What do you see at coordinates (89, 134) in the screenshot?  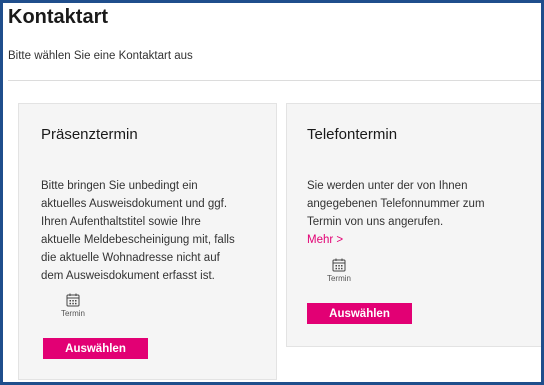 I see `card-title: Präsenztermin` at bounding box center [89, 134].